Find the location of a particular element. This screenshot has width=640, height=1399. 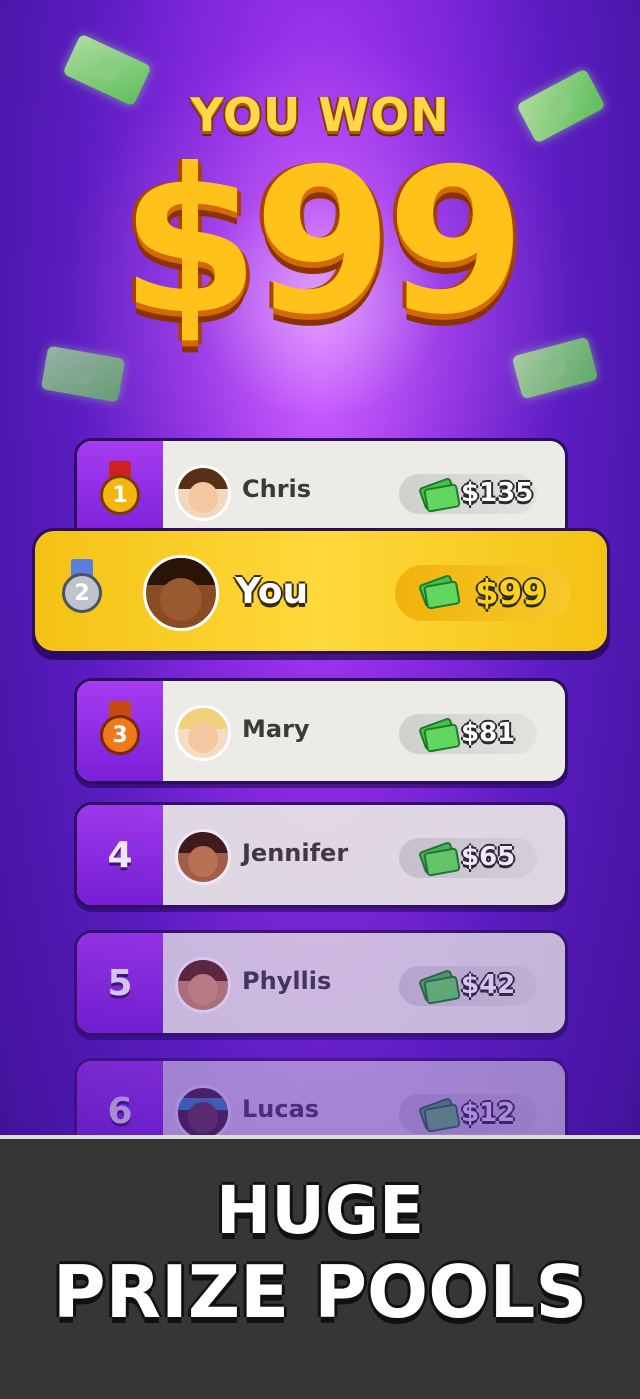

player-name: Chris is located at coordinates (277, 489).